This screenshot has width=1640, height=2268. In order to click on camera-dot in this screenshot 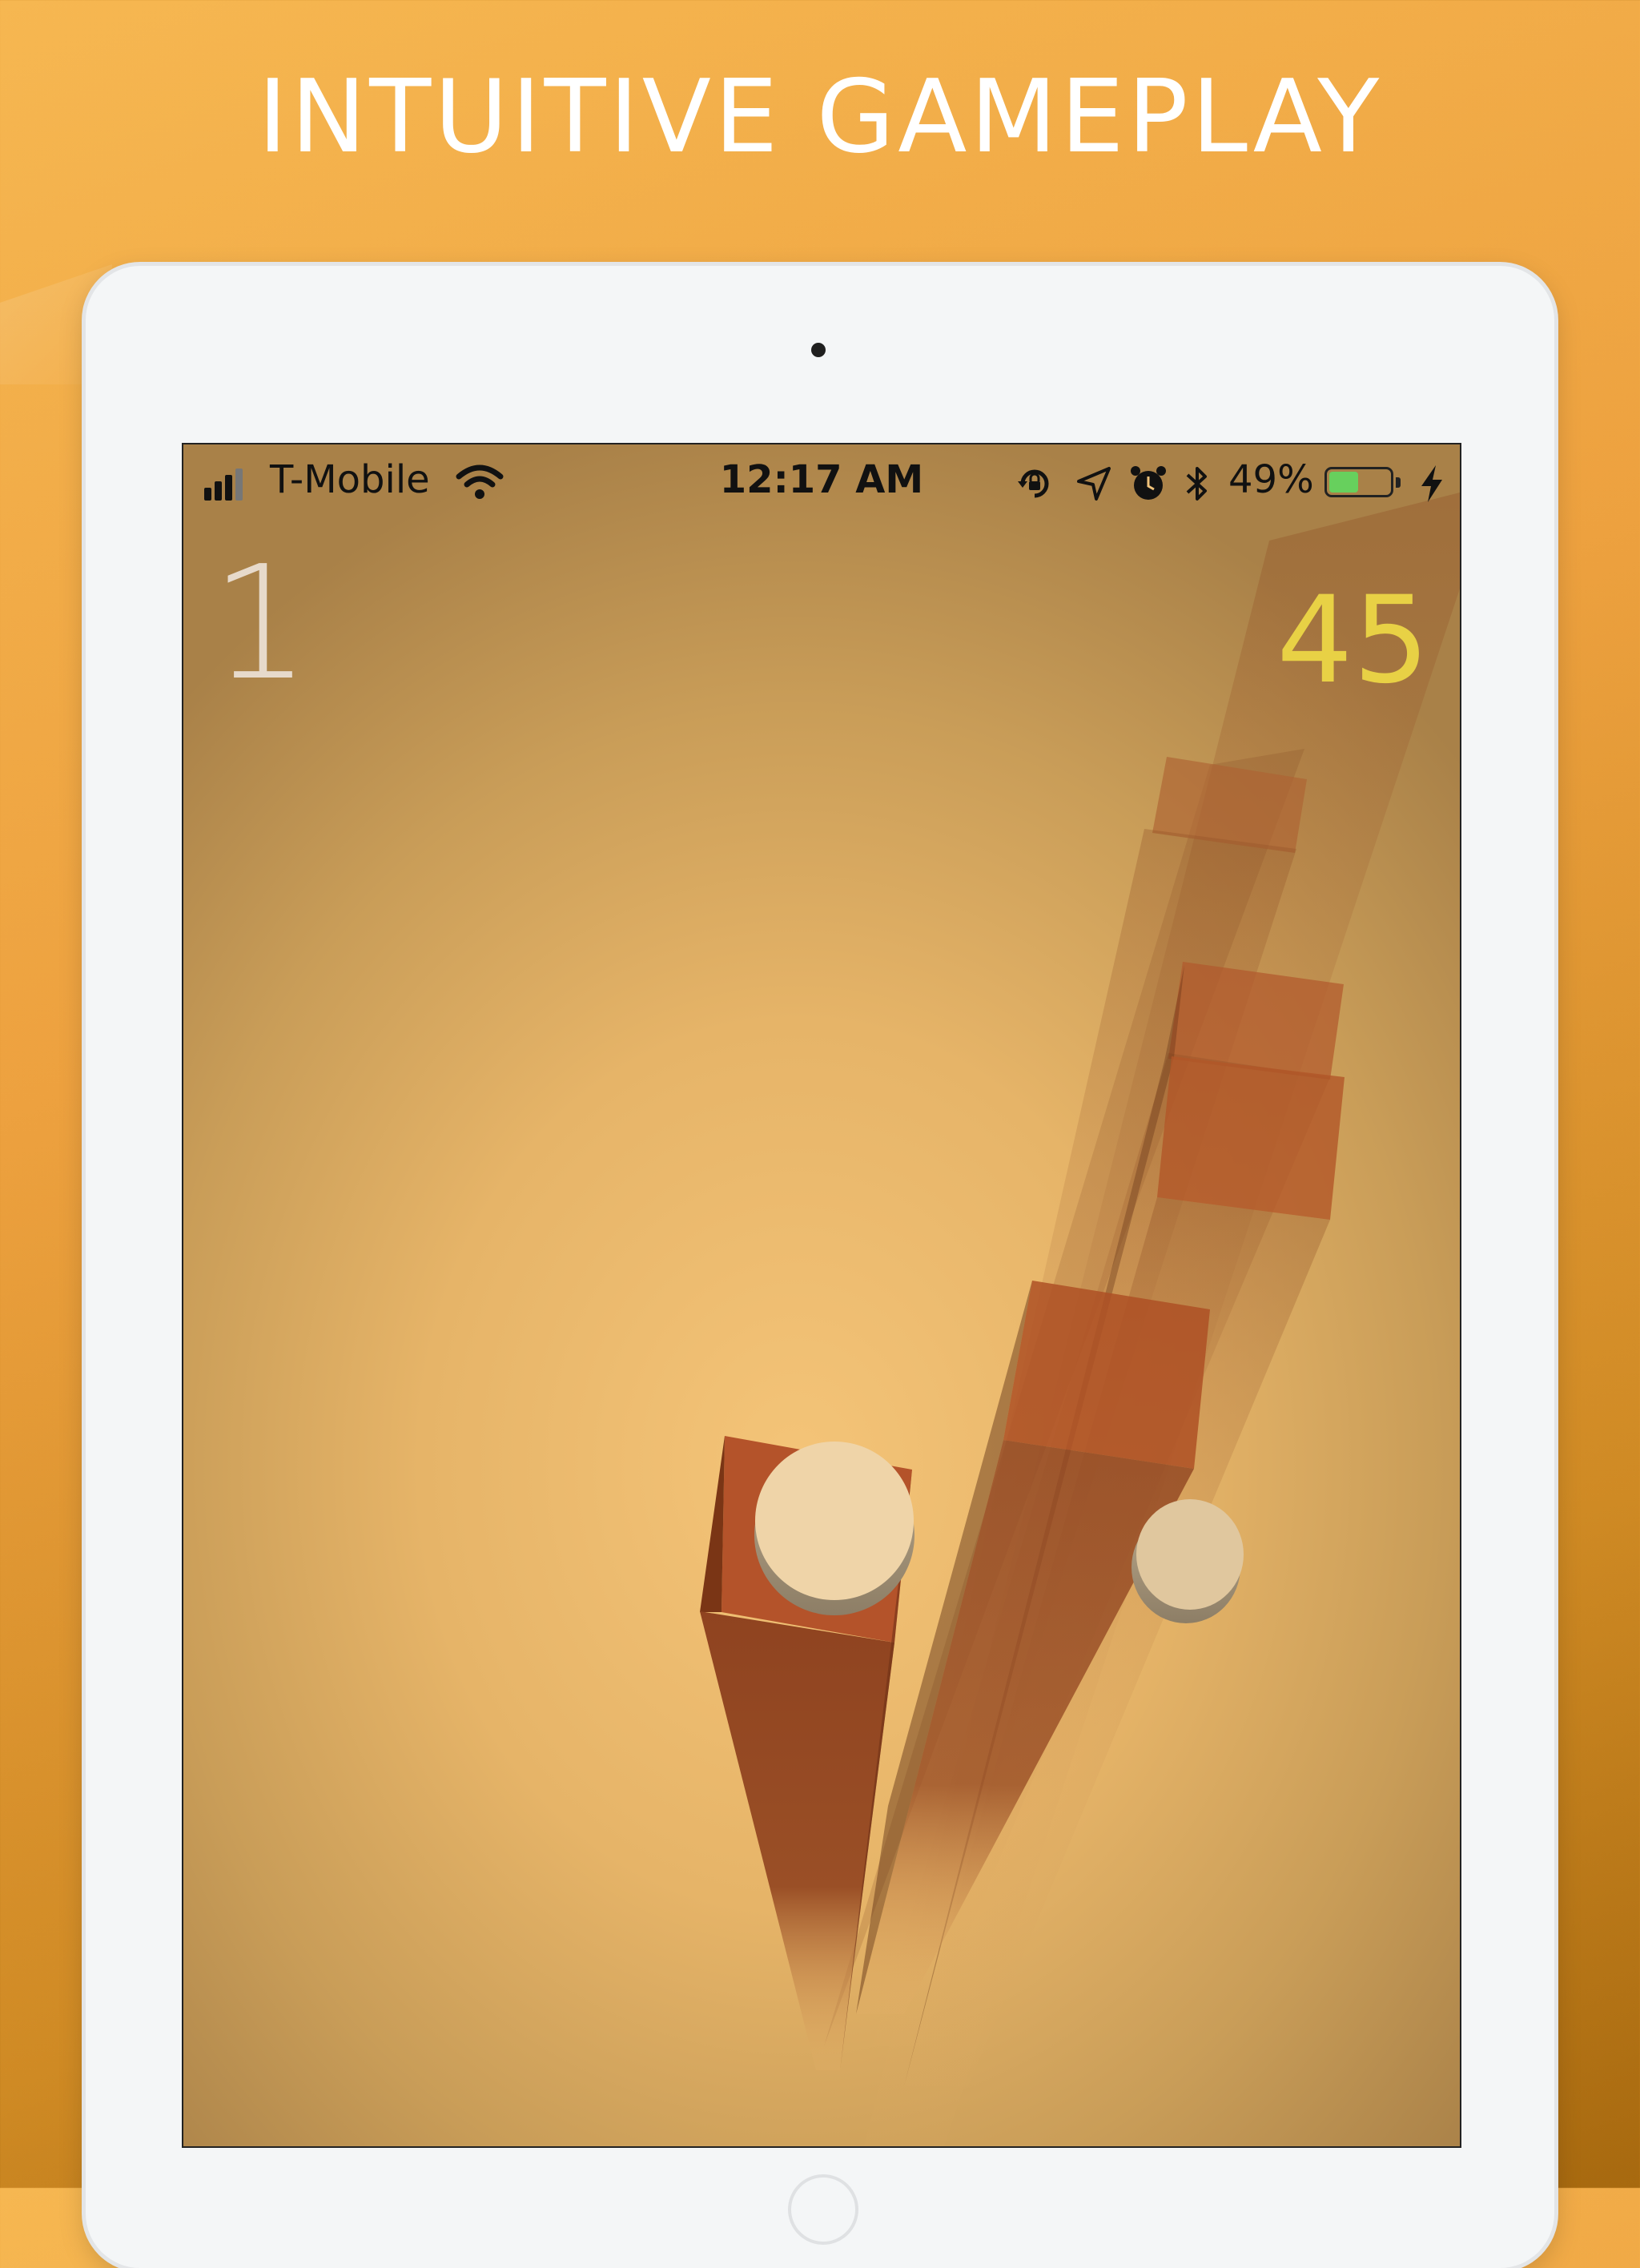, I will do `click(818, 350)`.